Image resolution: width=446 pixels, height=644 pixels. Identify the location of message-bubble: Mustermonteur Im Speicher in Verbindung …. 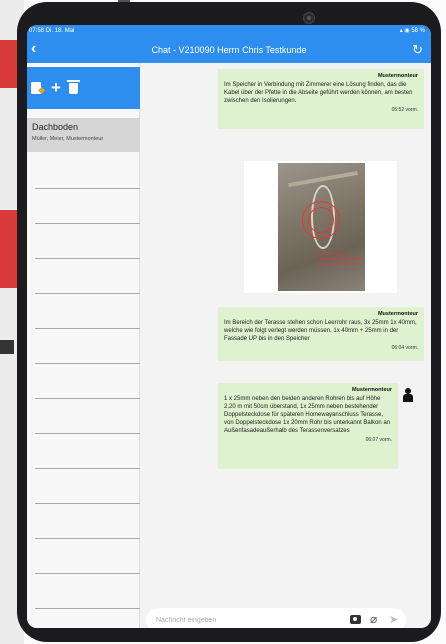
(321, 99).